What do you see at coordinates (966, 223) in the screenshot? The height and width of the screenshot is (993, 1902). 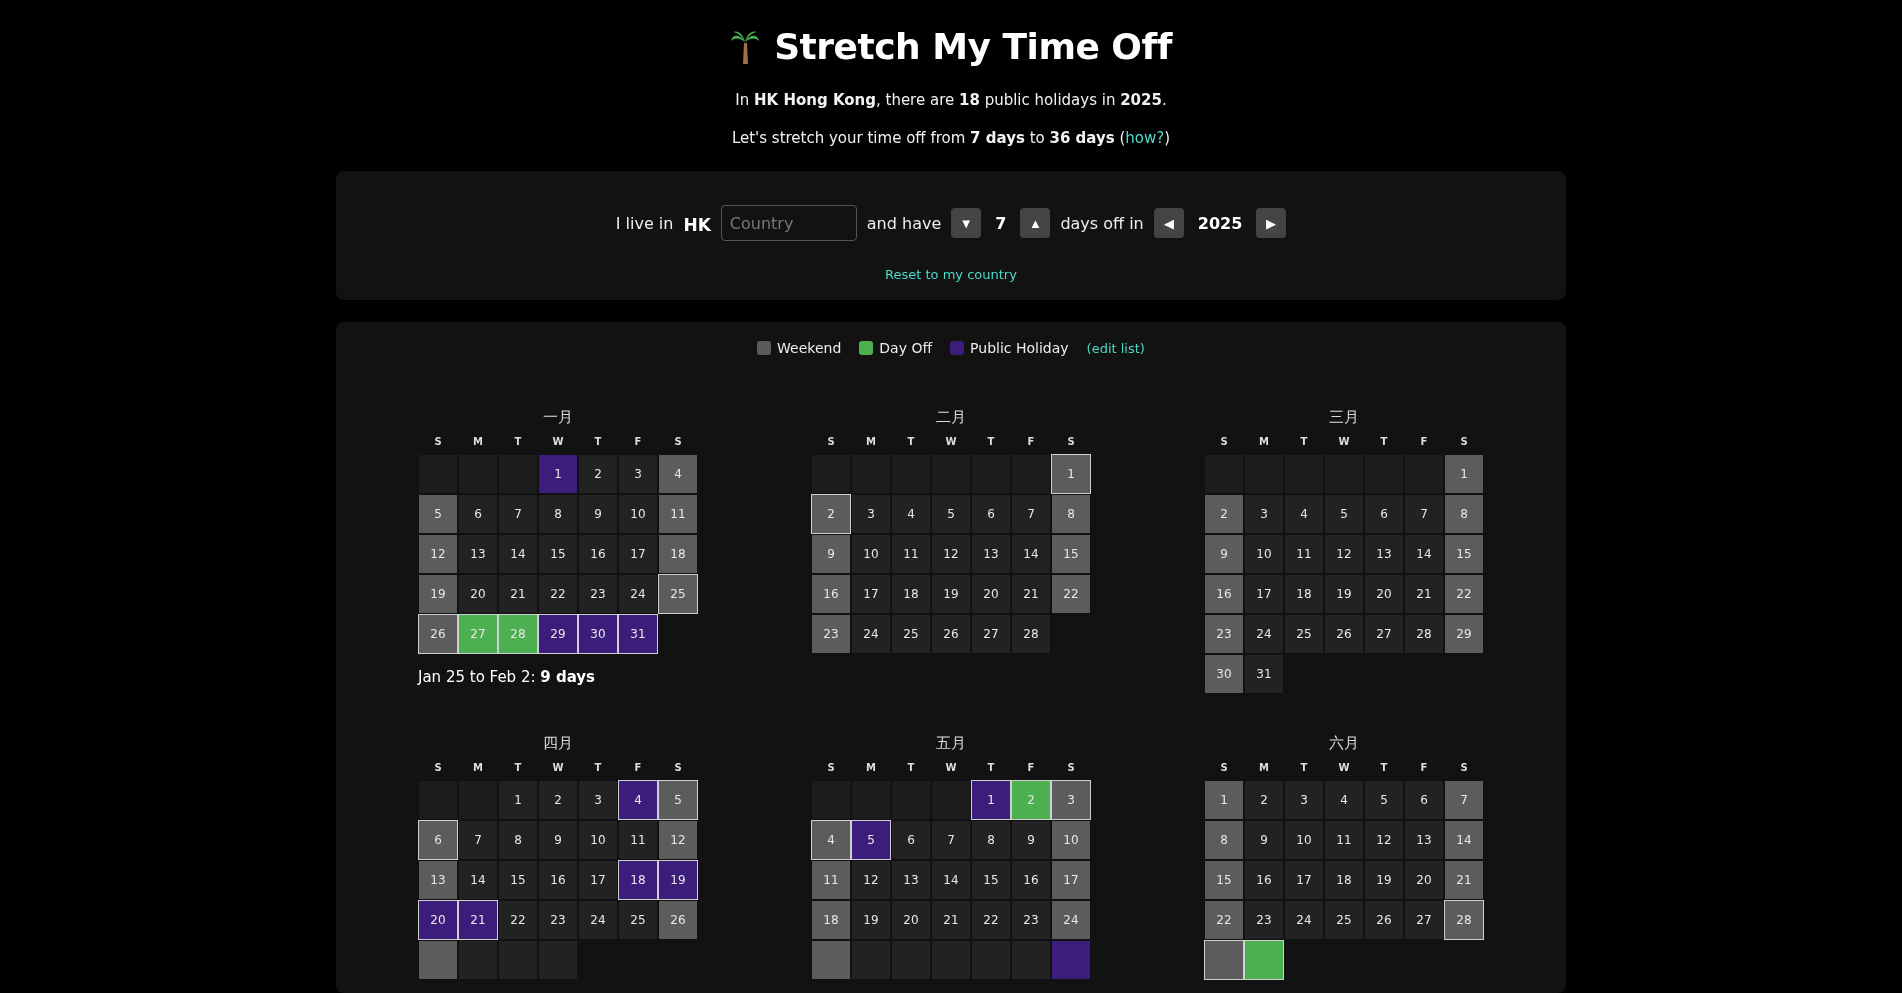 I see `decrement-button: ▼` at bounding box center [966, 223].